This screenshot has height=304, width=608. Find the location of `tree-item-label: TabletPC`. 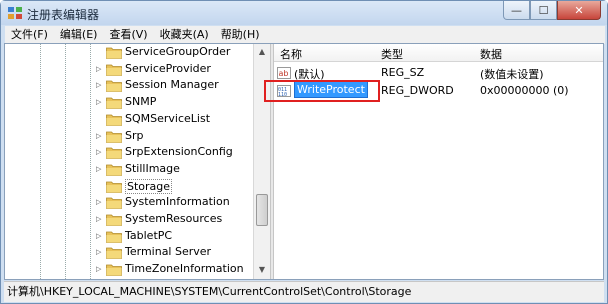

tree-item-label: TabletPC is located at coordinates (149, 235).